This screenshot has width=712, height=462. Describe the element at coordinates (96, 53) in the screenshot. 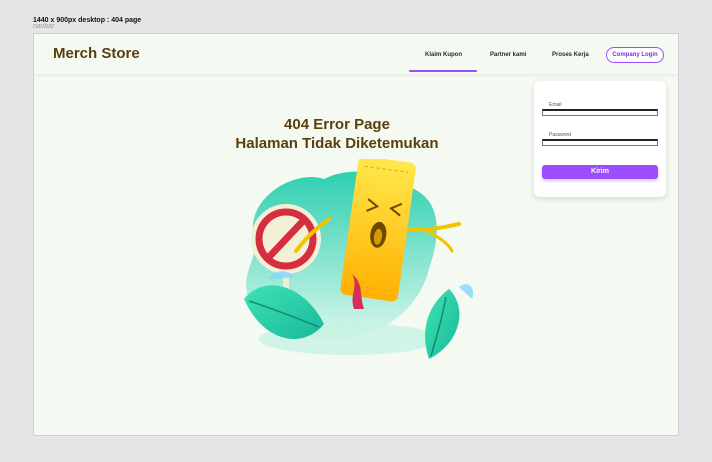

I see `brand-logo: Merch Store` at that location.